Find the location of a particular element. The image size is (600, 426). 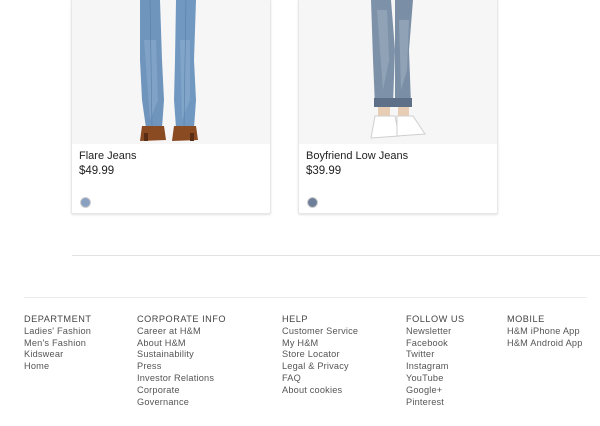

footer-heading: FOLLOW US is located at coordinates (435, 319).